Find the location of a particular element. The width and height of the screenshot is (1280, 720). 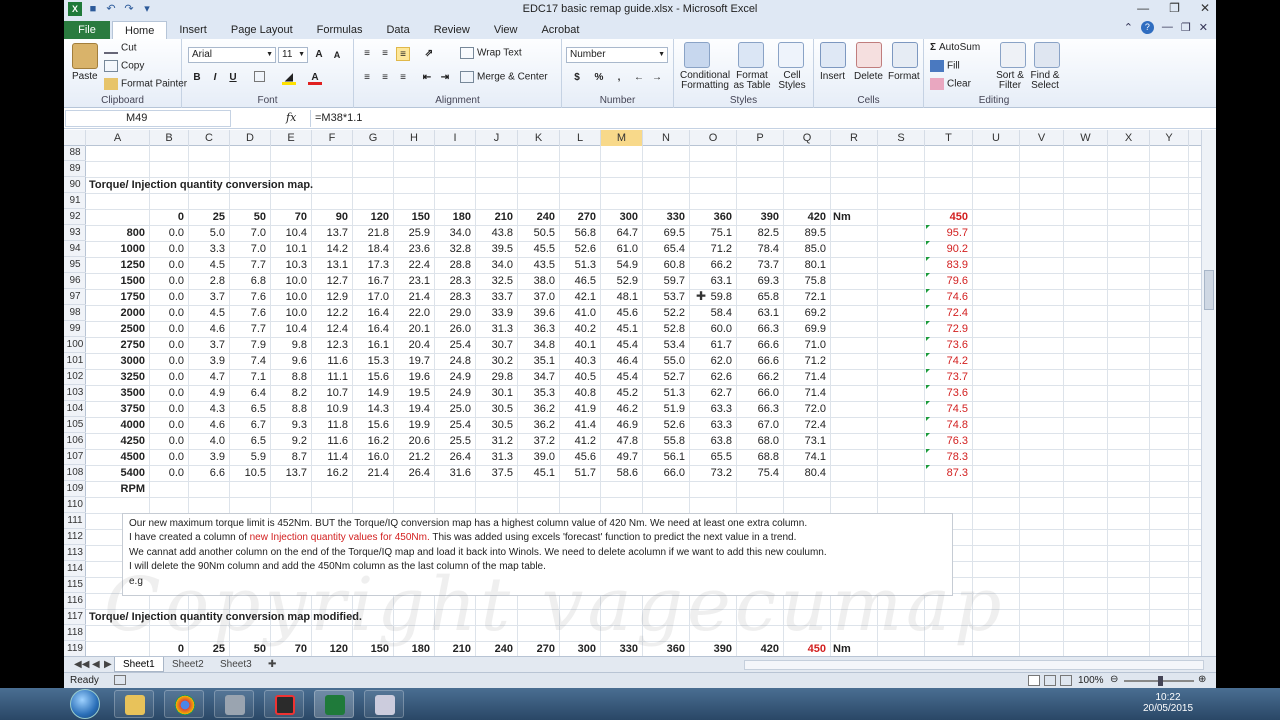

iq-value-cell: 89.5 is located at coordinates (807, 233).